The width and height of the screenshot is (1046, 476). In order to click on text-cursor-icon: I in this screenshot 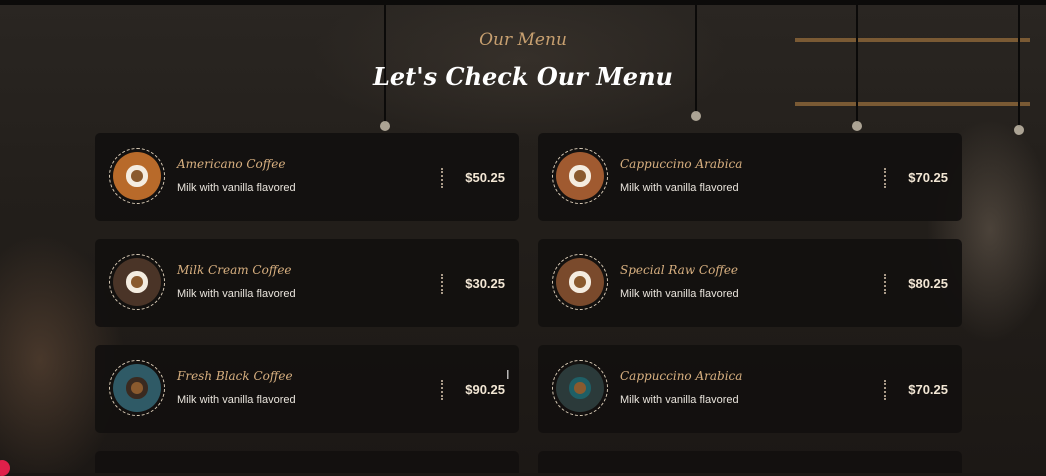, I will do `click(508, 374)`.